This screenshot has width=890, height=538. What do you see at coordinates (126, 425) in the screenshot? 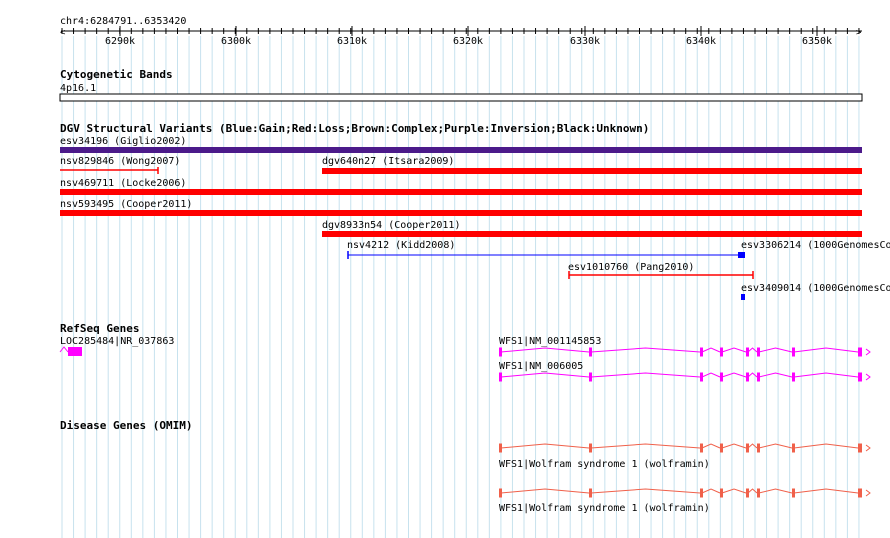
I see `omim-track-title: Disease Genes (OMIM)` at bounding box center [126, 425].